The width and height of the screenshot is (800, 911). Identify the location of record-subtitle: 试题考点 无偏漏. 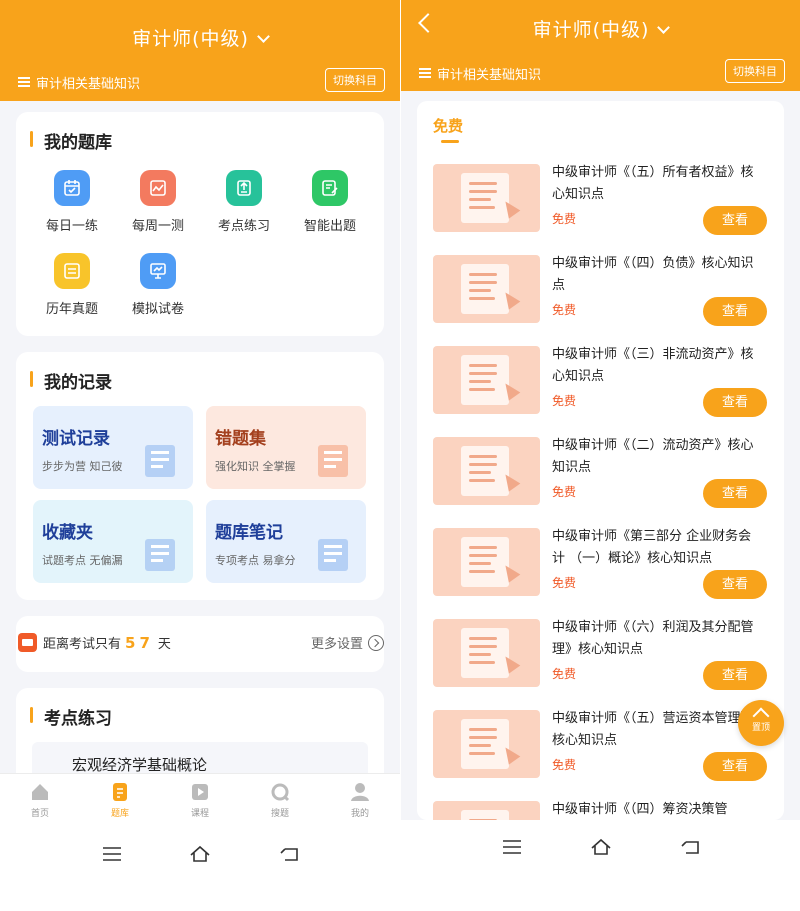
(82, 560).